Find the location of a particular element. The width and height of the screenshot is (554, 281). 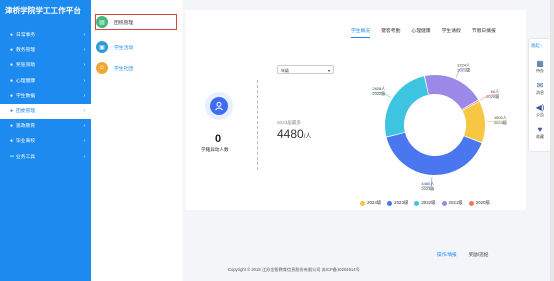

sidebar-item-label: 团委管理 is located at coordinates (26, 111).